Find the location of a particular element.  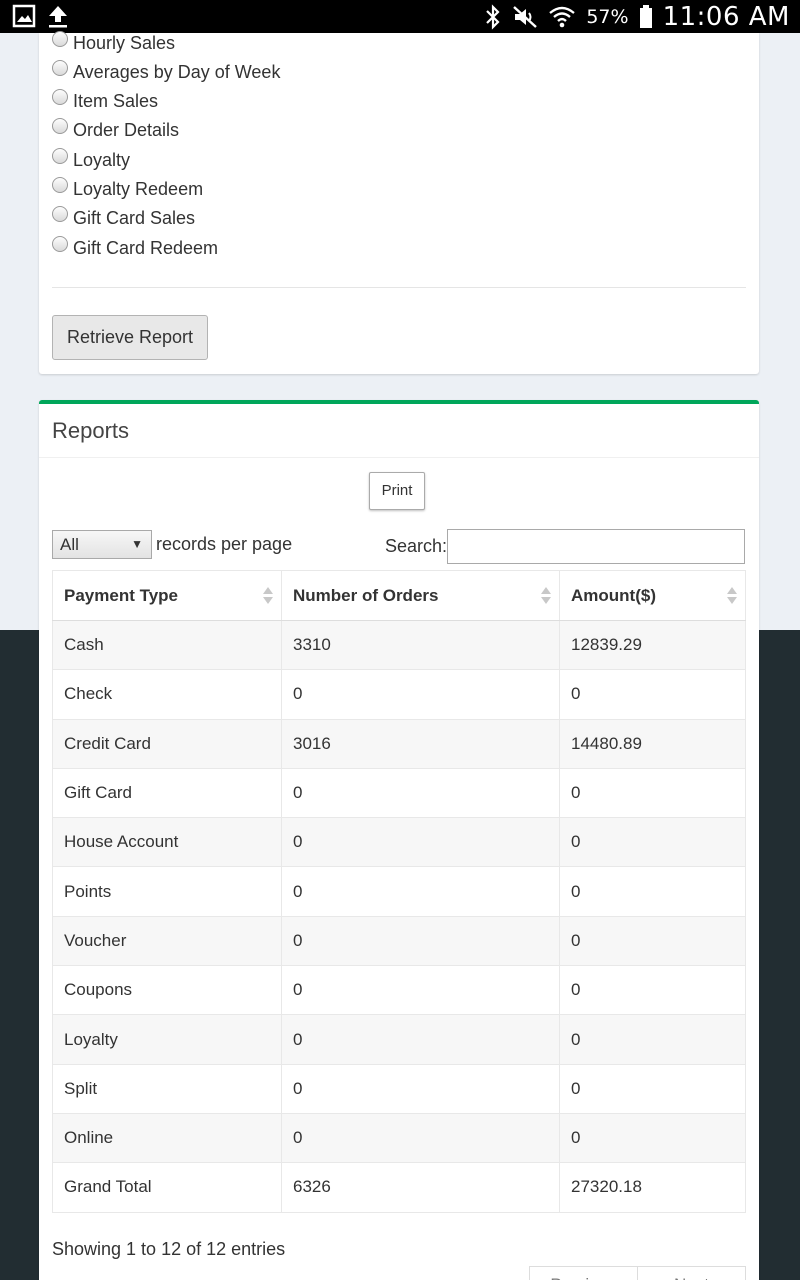

reports-title: Reports is located at coordinates (91, 430).